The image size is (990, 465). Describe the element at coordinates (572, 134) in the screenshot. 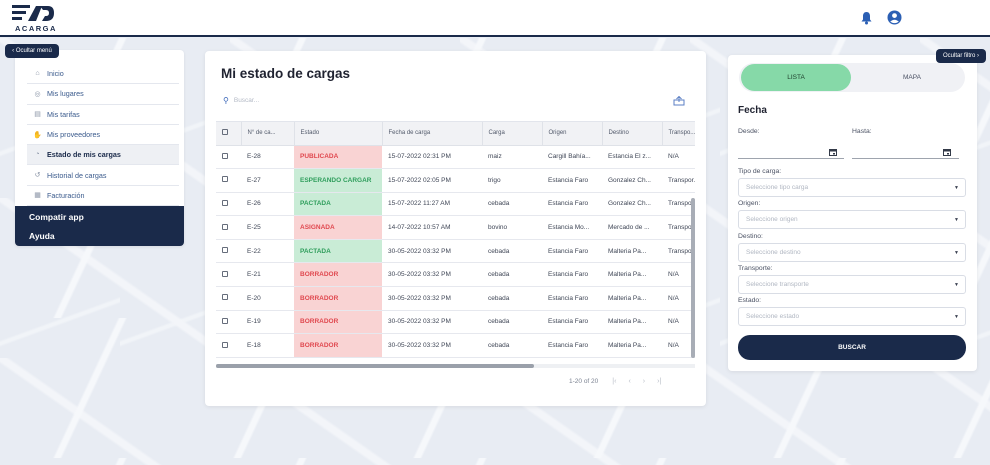

I see `column-header-origen: Origen` at that location.